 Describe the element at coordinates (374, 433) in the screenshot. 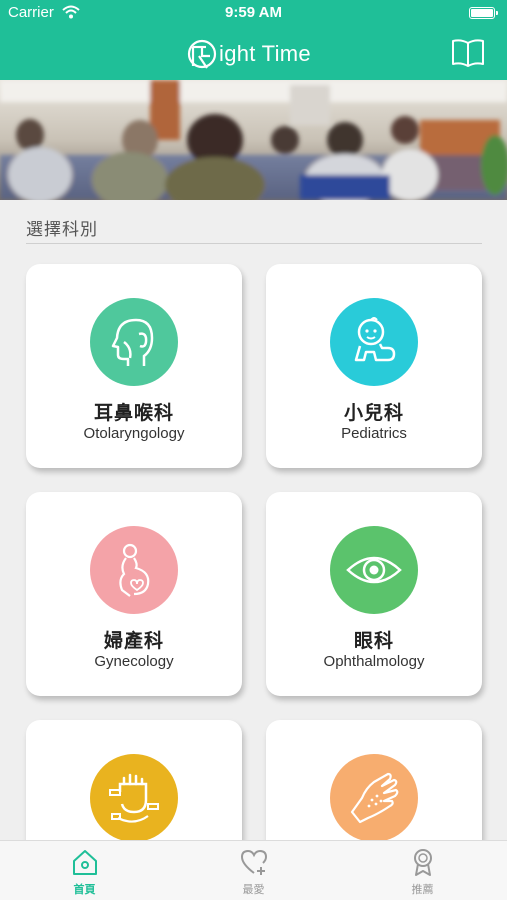

I see `department-name-en: Pediatrics` at that location.